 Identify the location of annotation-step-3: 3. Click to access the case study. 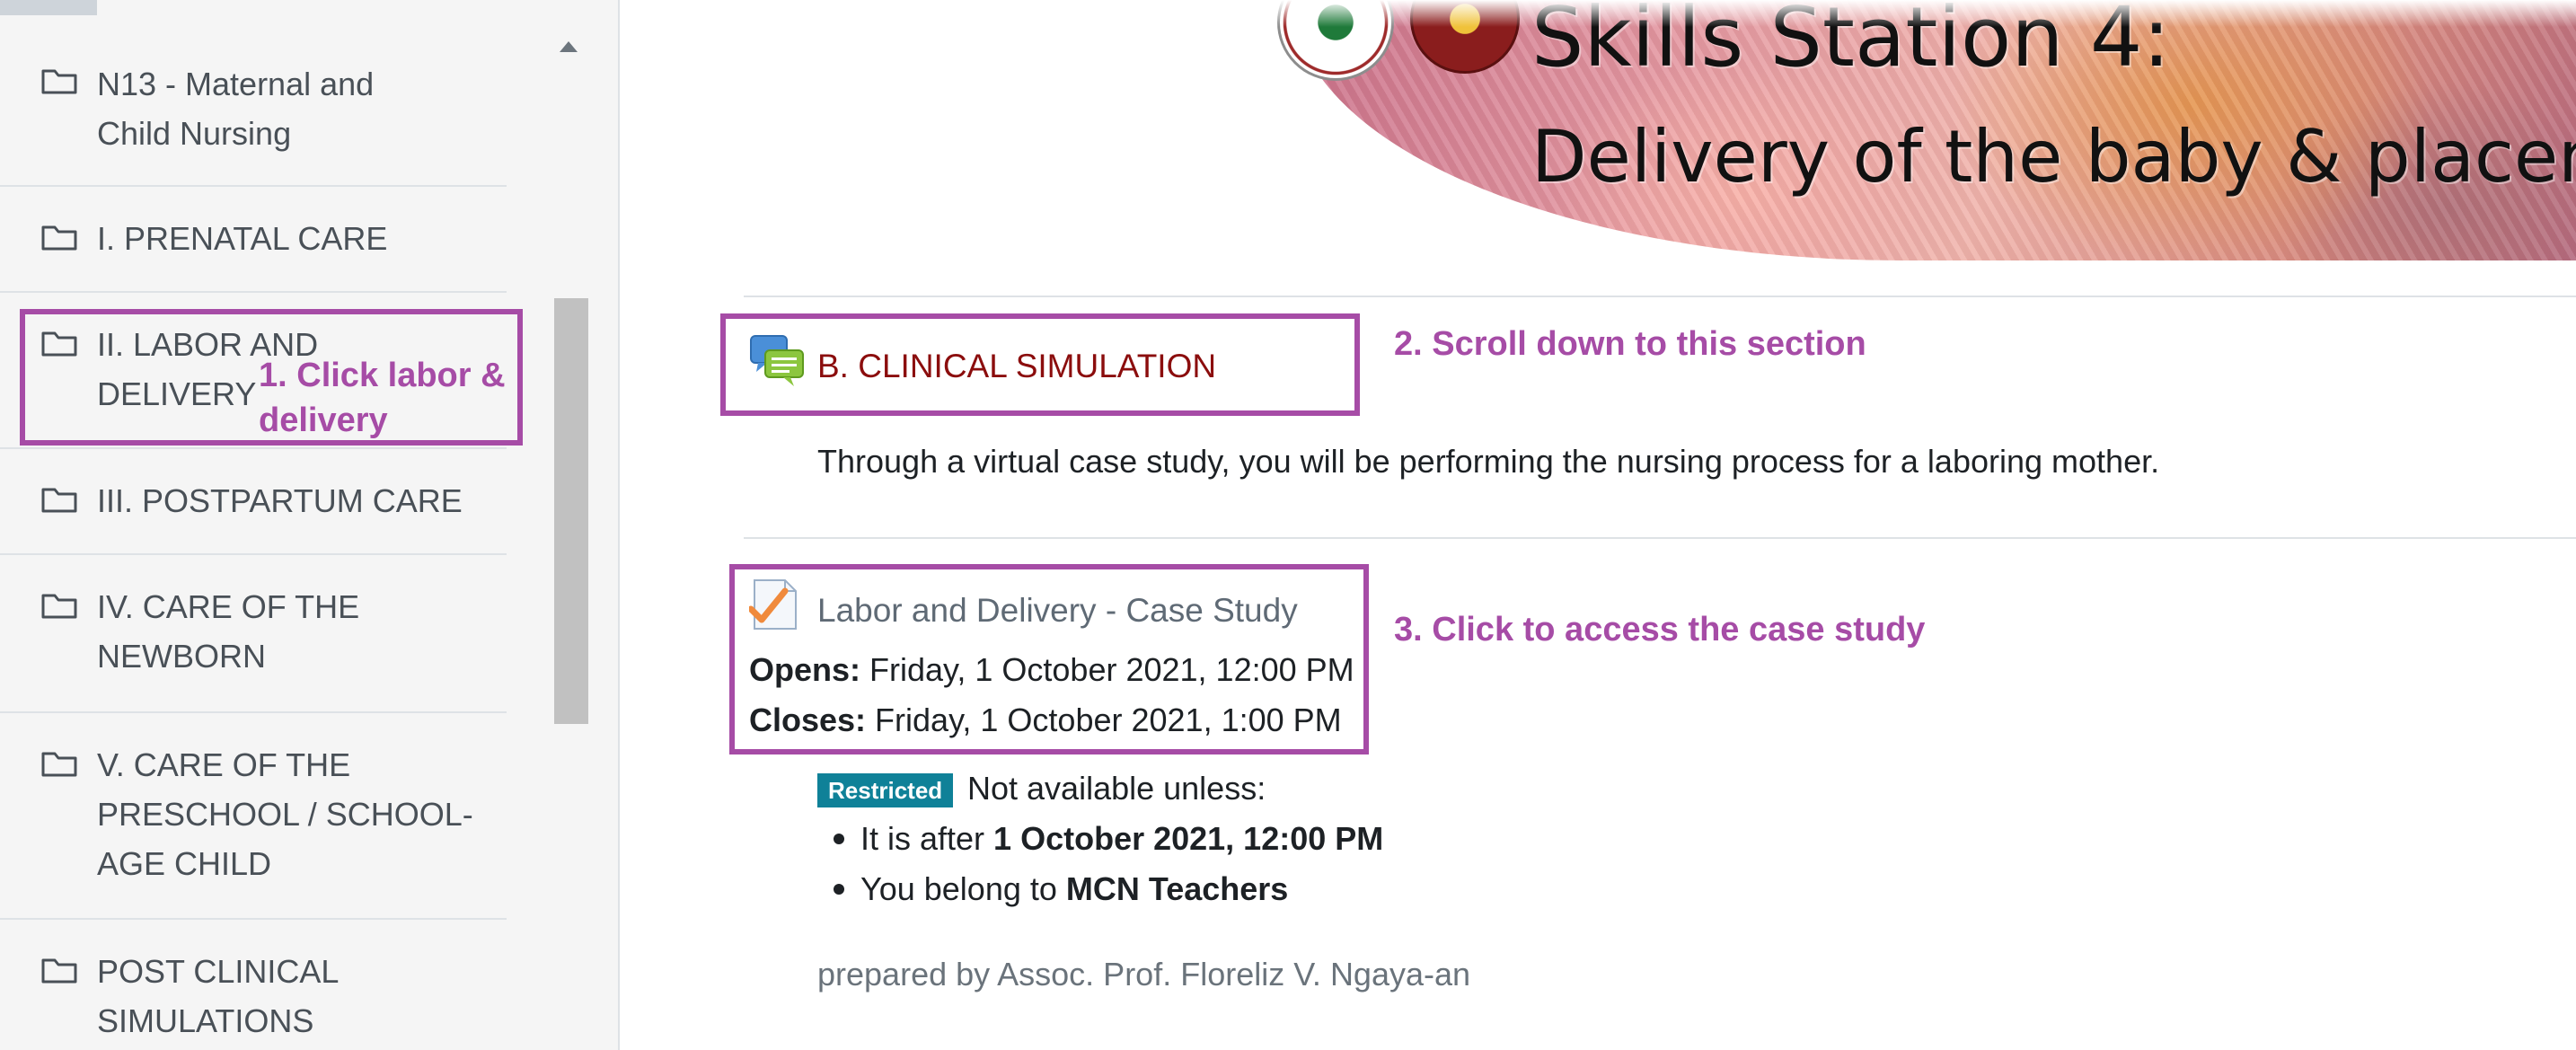
(1660, 630).